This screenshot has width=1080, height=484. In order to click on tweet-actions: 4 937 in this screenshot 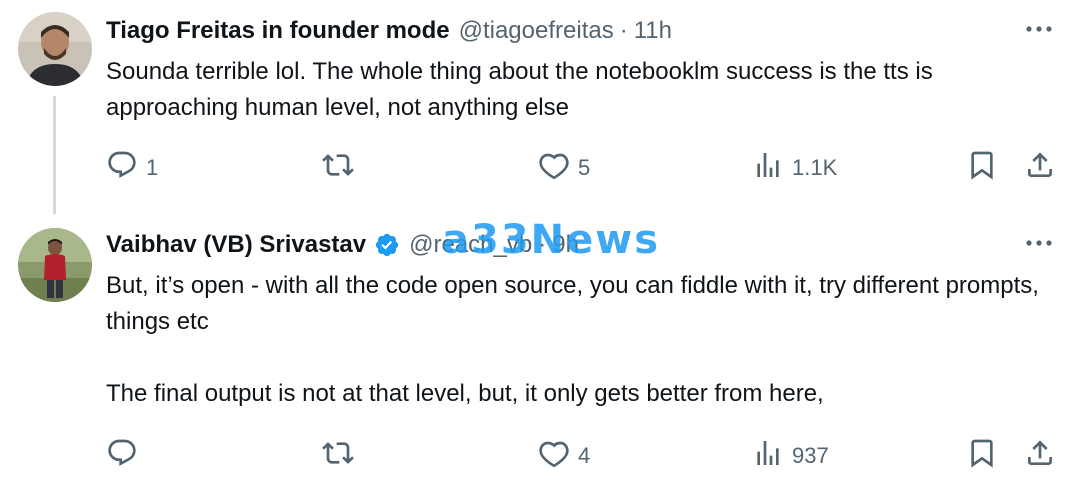, I will do `click(540, 456)`.